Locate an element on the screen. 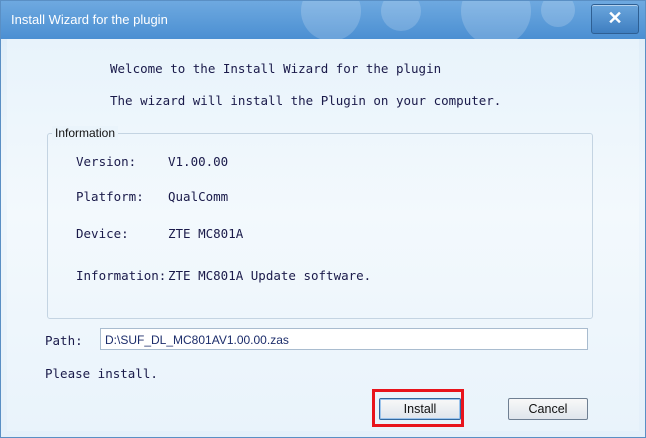  status-text: Please install. is located at coordinates (101, 373).